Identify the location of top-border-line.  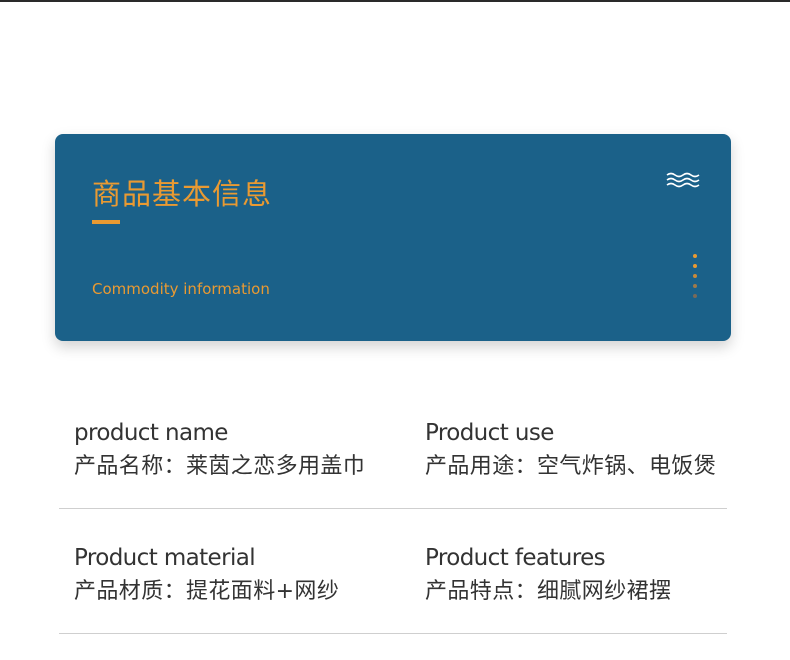
(395, 1).